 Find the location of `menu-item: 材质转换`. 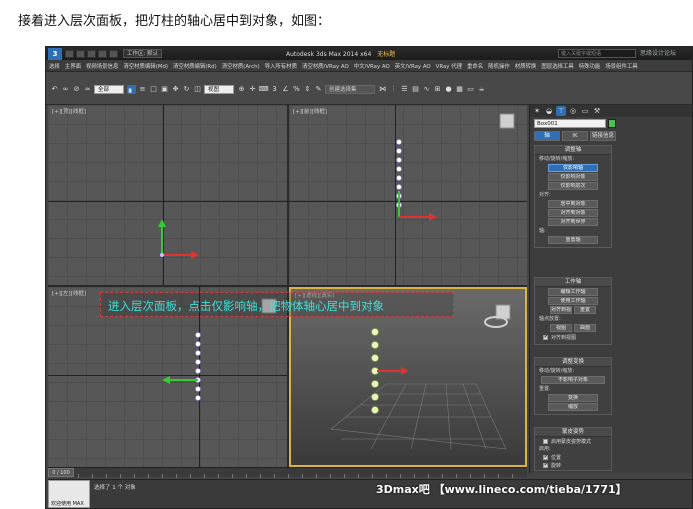

menu-item: 材质转换 is located at coordinates (526, 66).